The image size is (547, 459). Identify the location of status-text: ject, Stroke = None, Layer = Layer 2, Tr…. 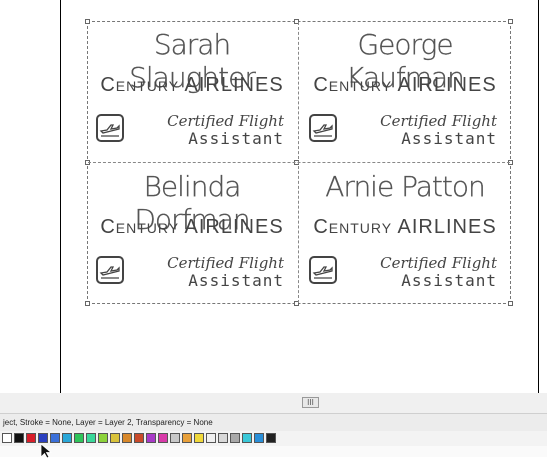
(108, 422).